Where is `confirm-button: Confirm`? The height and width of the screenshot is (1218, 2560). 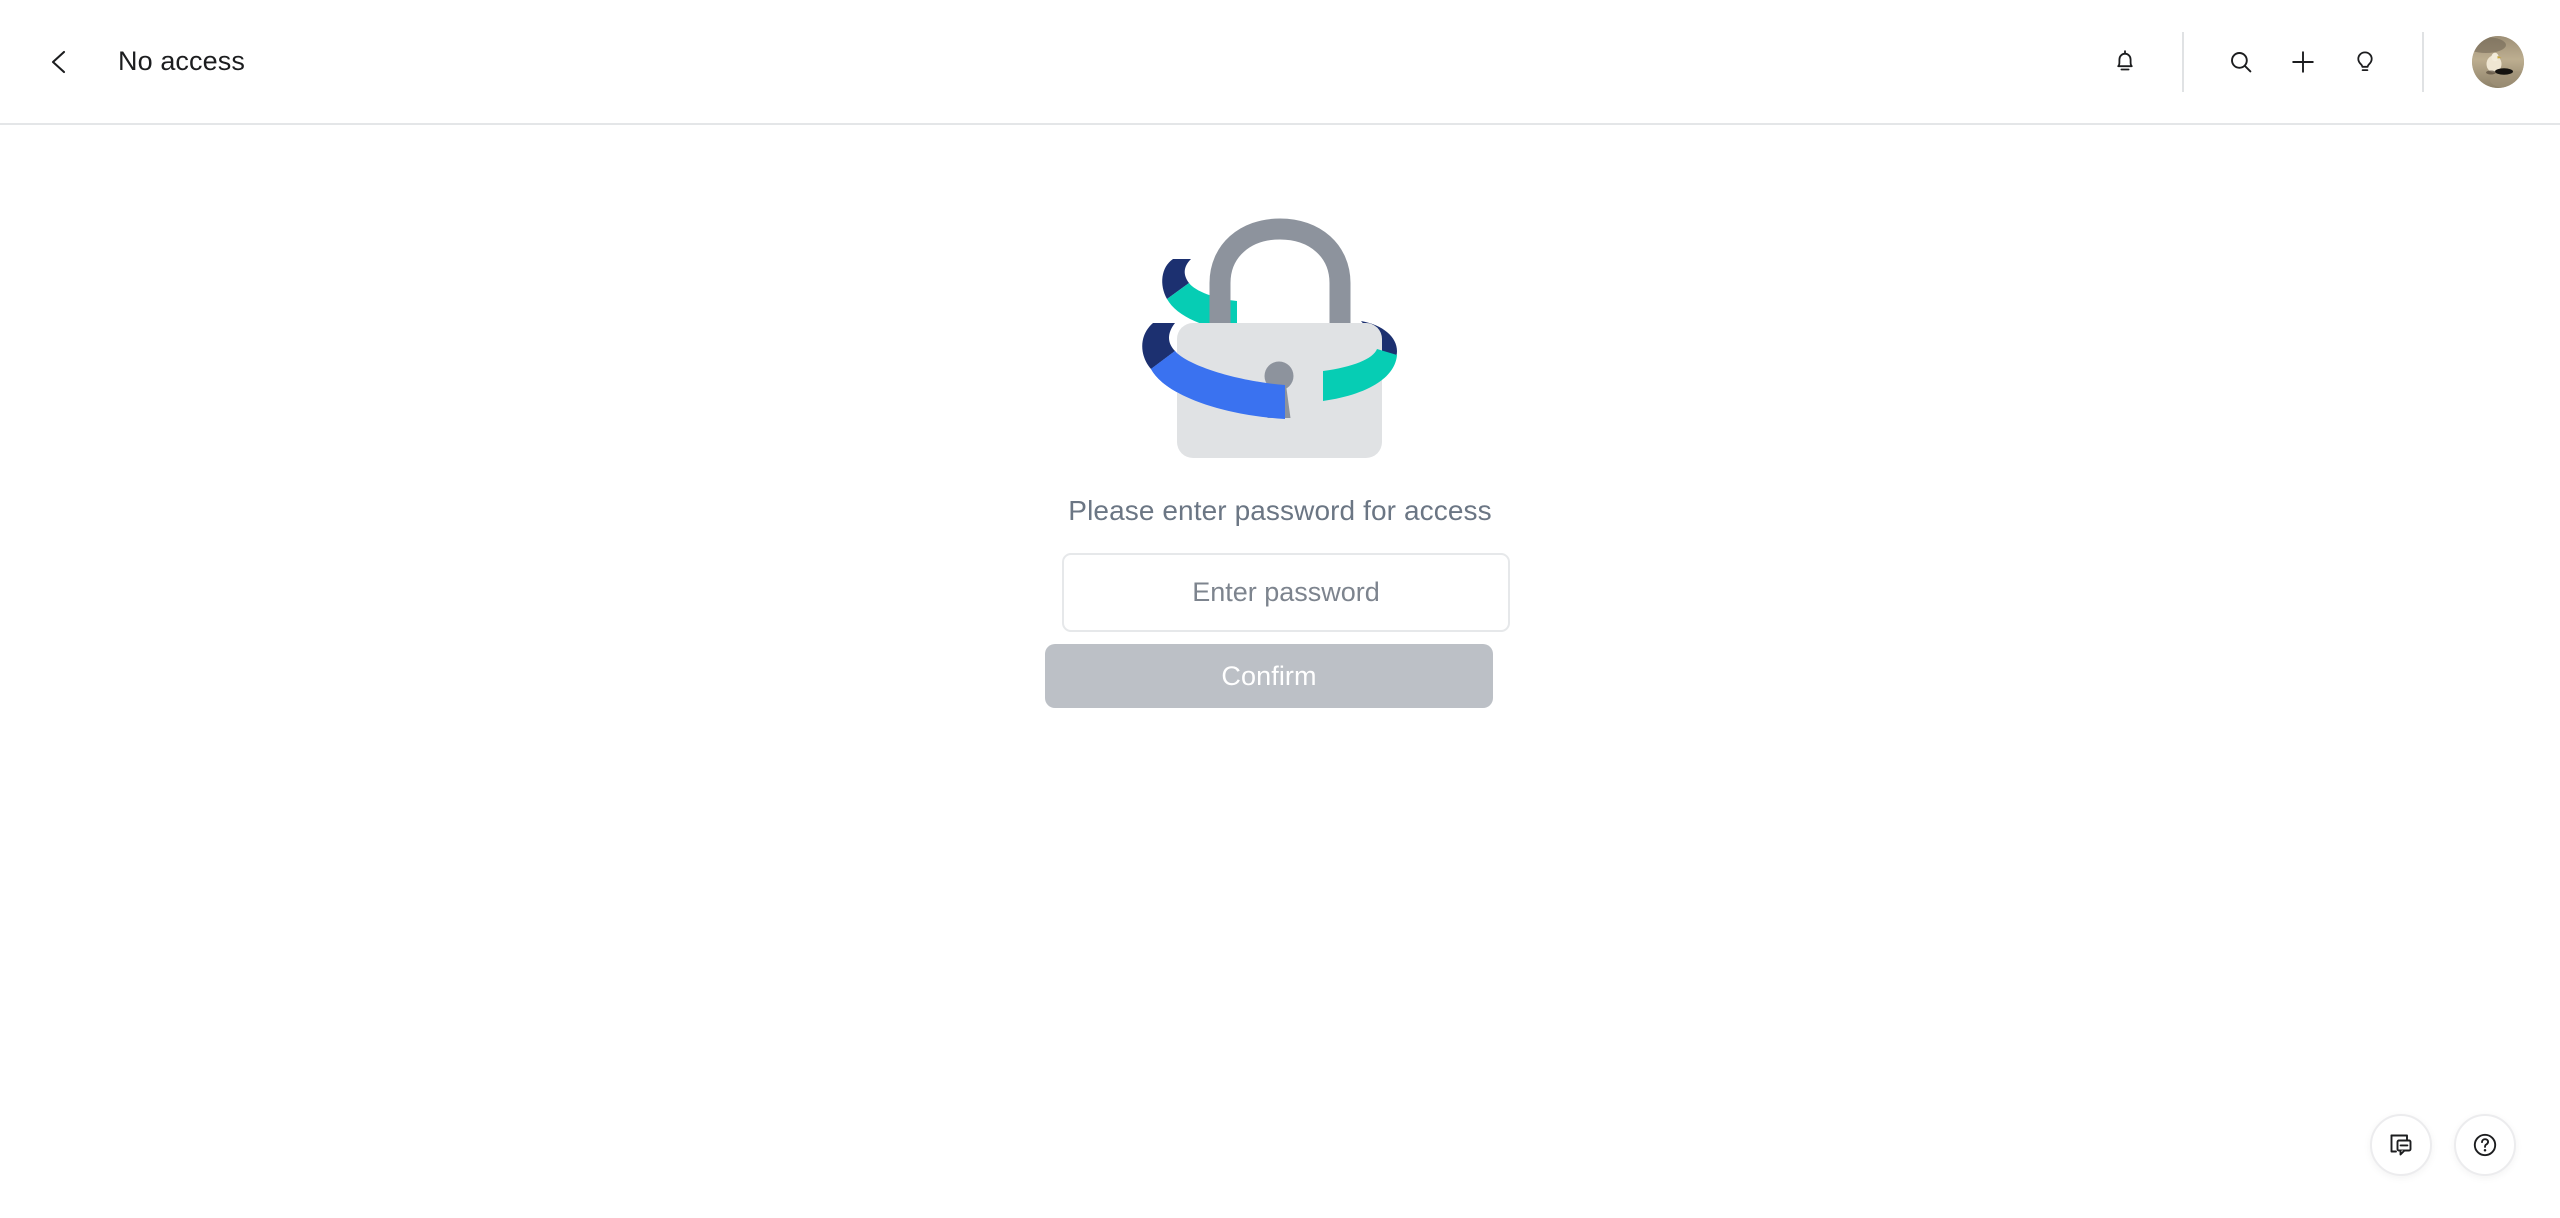 confirm-button: Confirm is located at coordinates (1269, 676).